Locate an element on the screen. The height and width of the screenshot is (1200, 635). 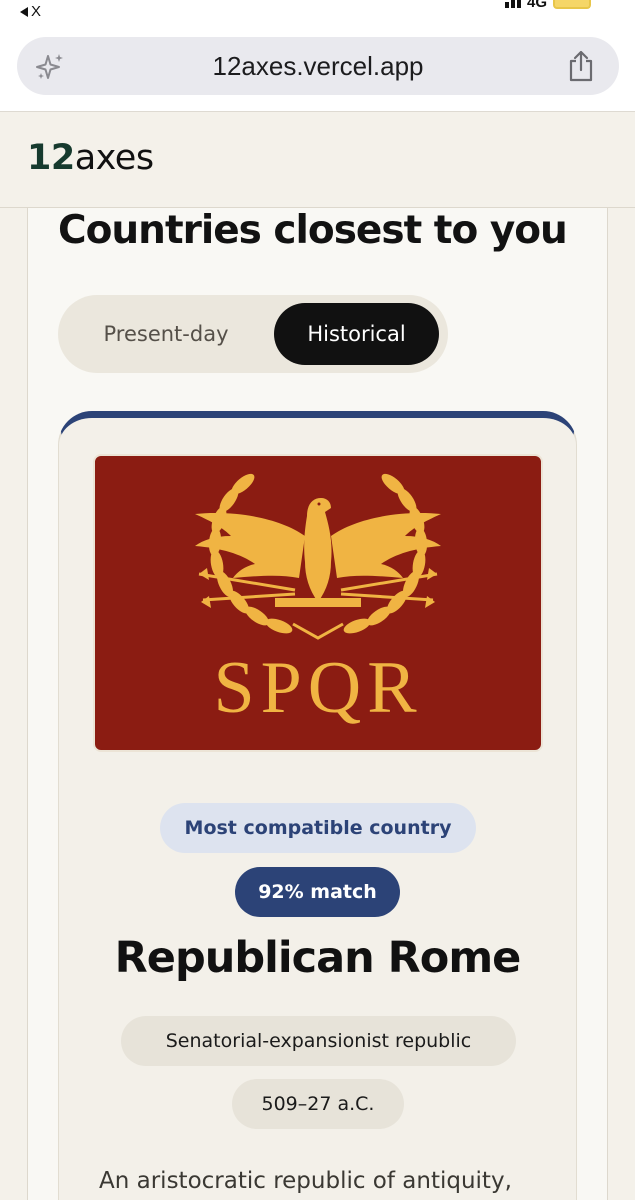
government-type-tag: Senatorial-expansionist republic is located at coordinates (318, 1041).